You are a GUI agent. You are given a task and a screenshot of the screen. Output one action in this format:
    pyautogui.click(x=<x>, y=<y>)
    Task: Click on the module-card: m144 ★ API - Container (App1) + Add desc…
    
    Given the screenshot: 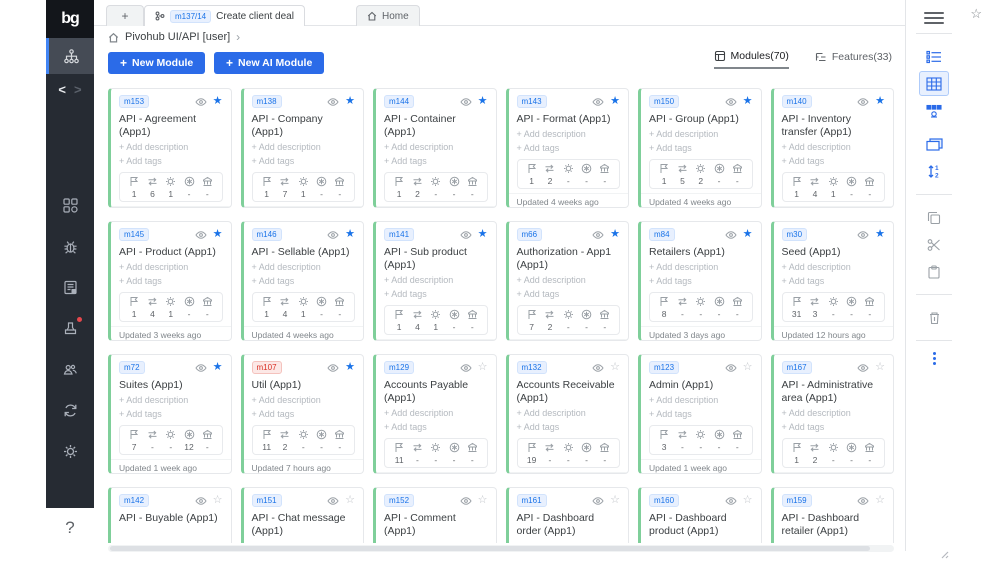 What is the action you would take?
    pyautogui.click(x=435, y=148)
    